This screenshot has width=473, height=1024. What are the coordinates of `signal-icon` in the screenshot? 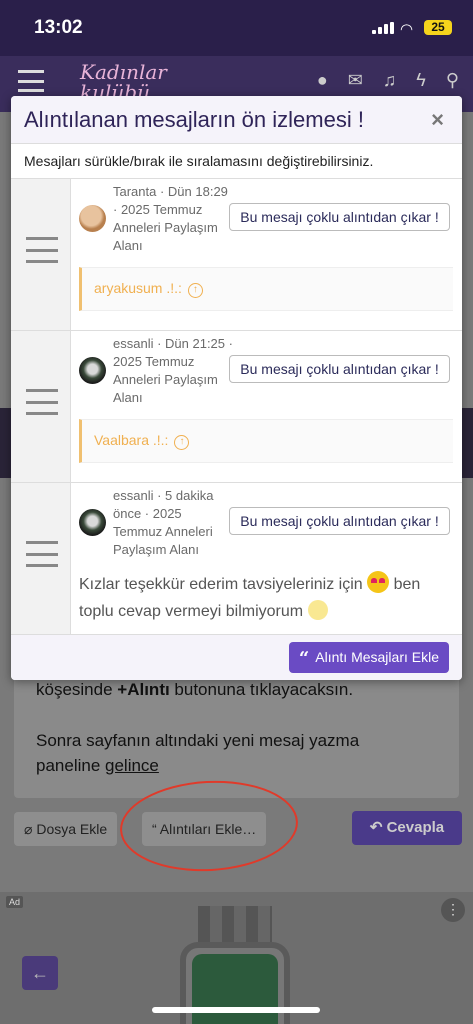 It's located at (383, 28).